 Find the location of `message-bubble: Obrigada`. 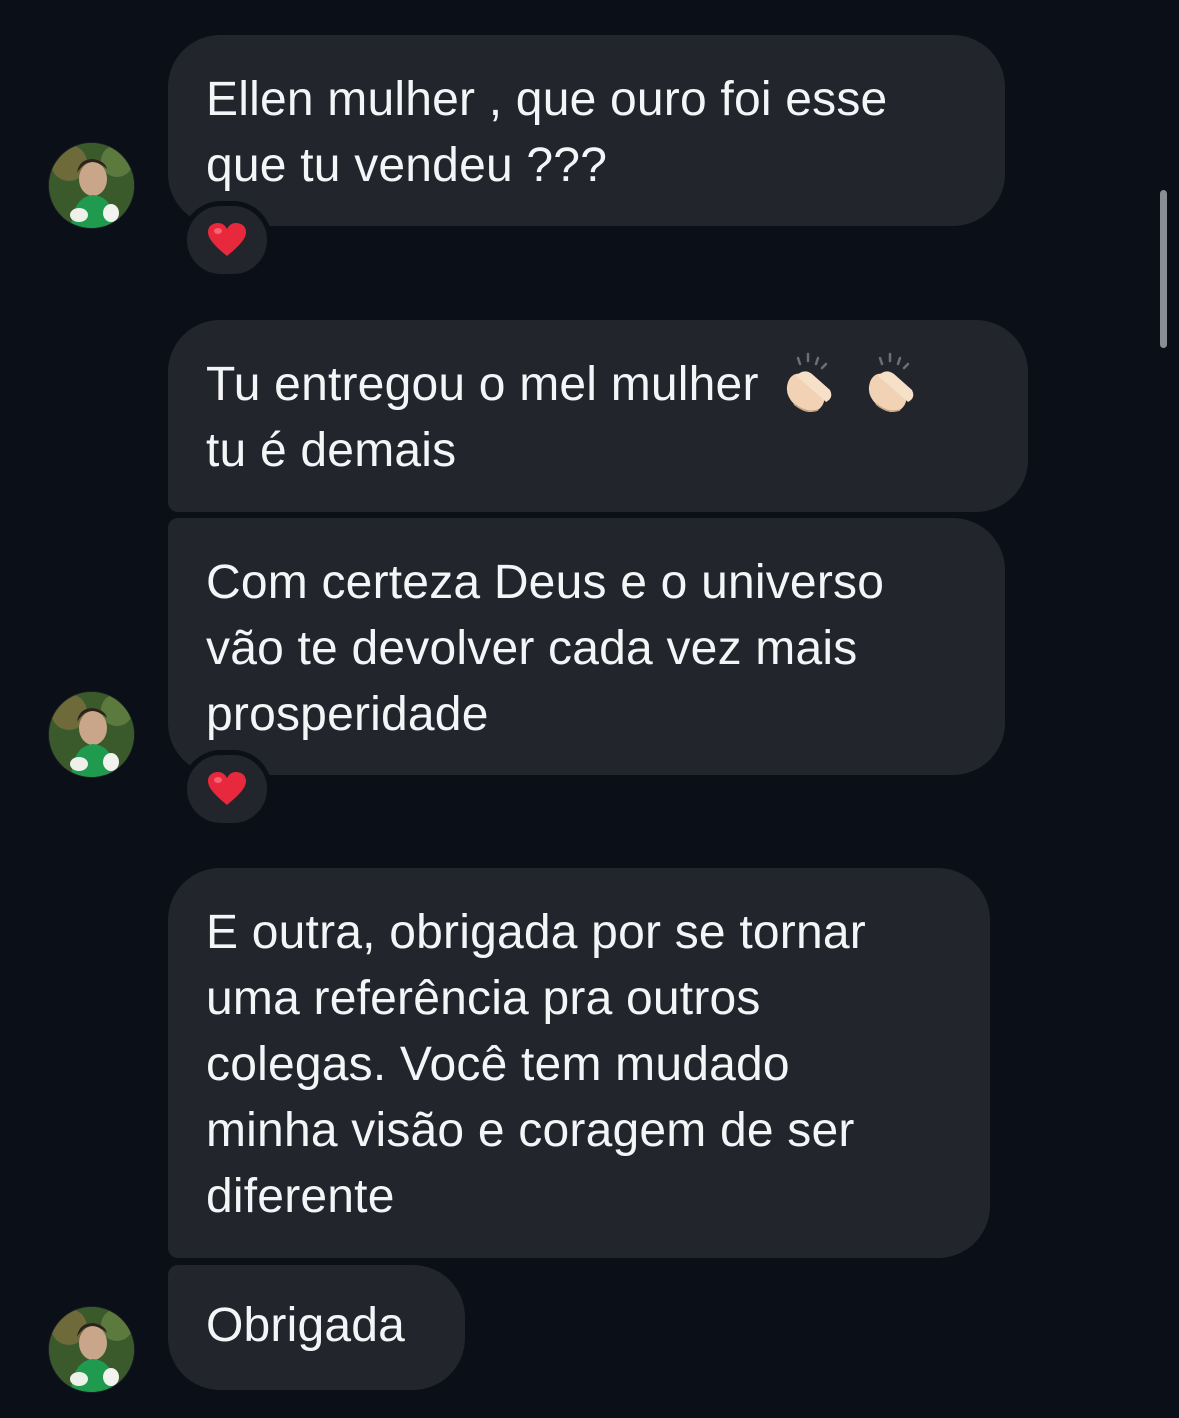

message-bubble: Obrigada is located at coordinates (316, 1327).